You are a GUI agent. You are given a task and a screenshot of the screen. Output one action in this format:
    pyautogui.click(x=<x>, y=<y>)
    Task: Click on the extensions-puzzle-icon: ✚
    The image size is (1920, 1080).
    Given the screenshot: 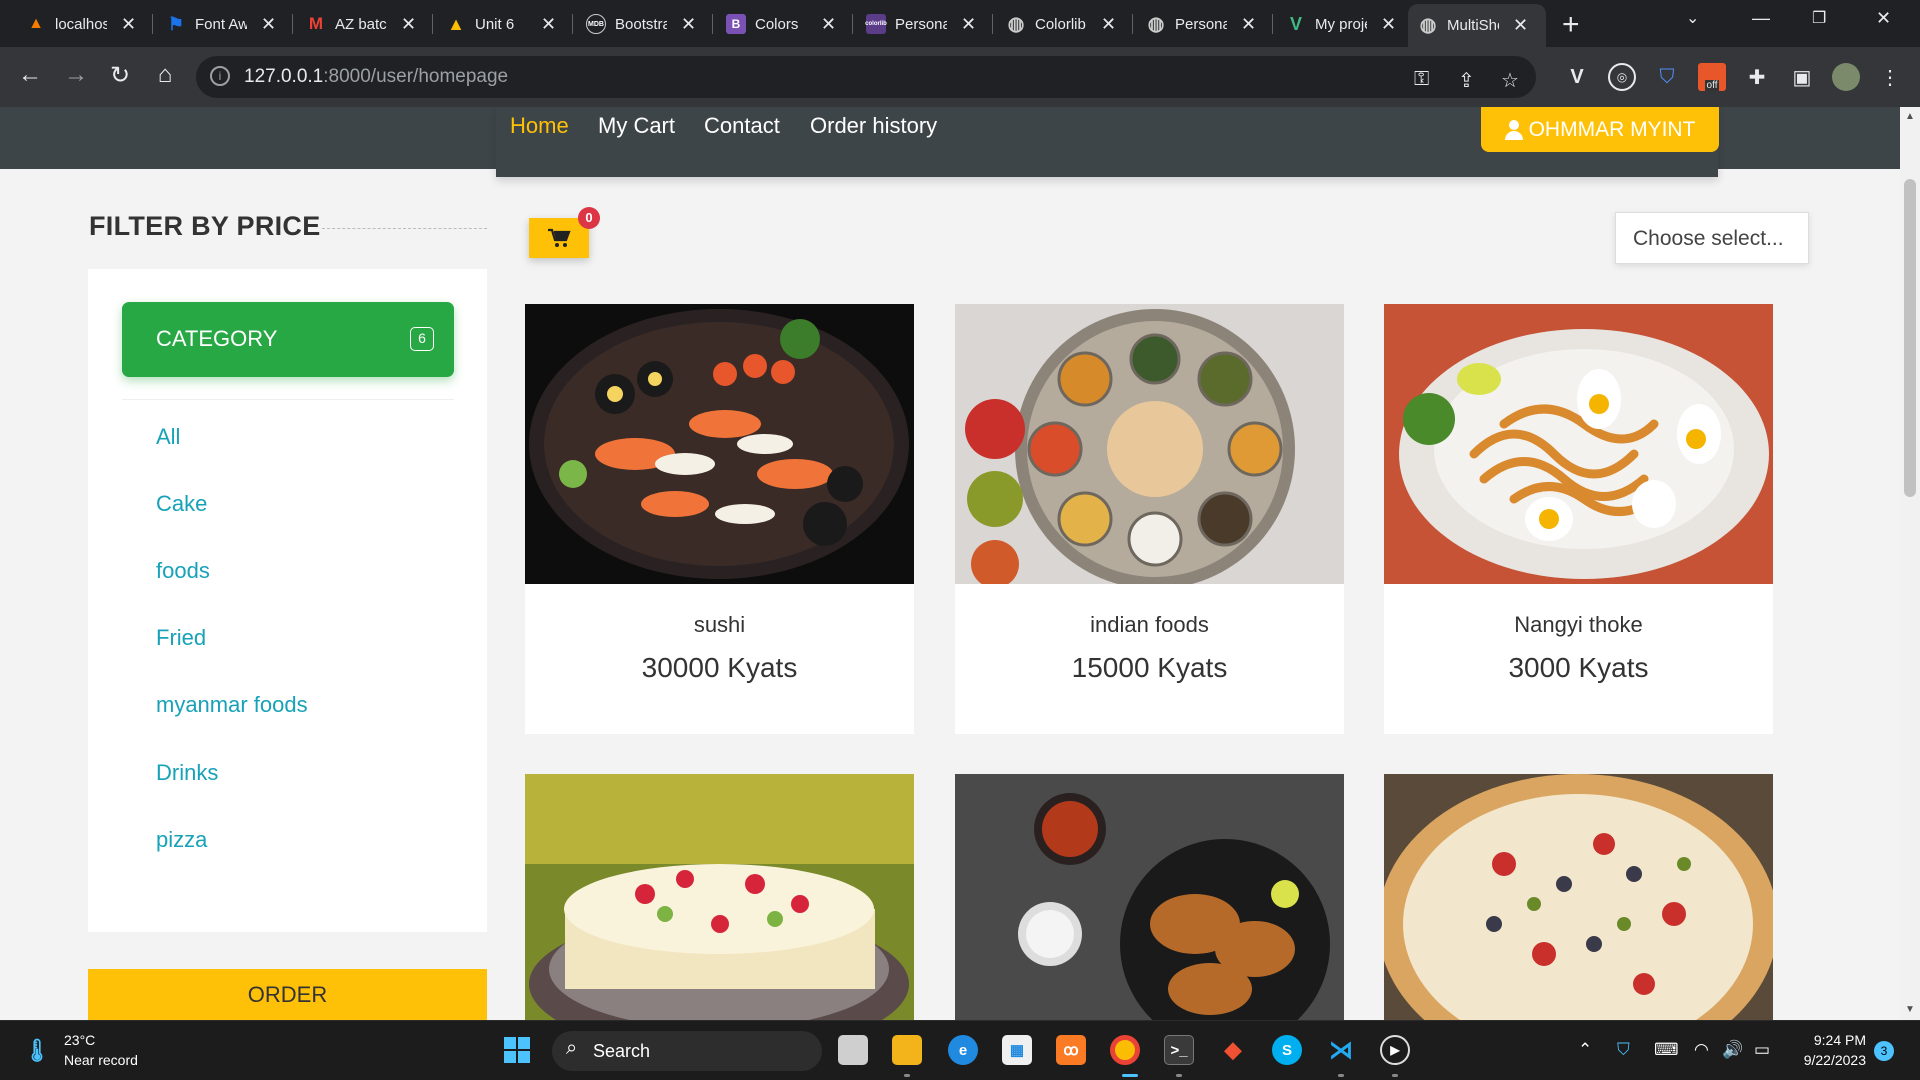 What is the action you would take?
    pyautogui.click(x=1757, y=77)
    